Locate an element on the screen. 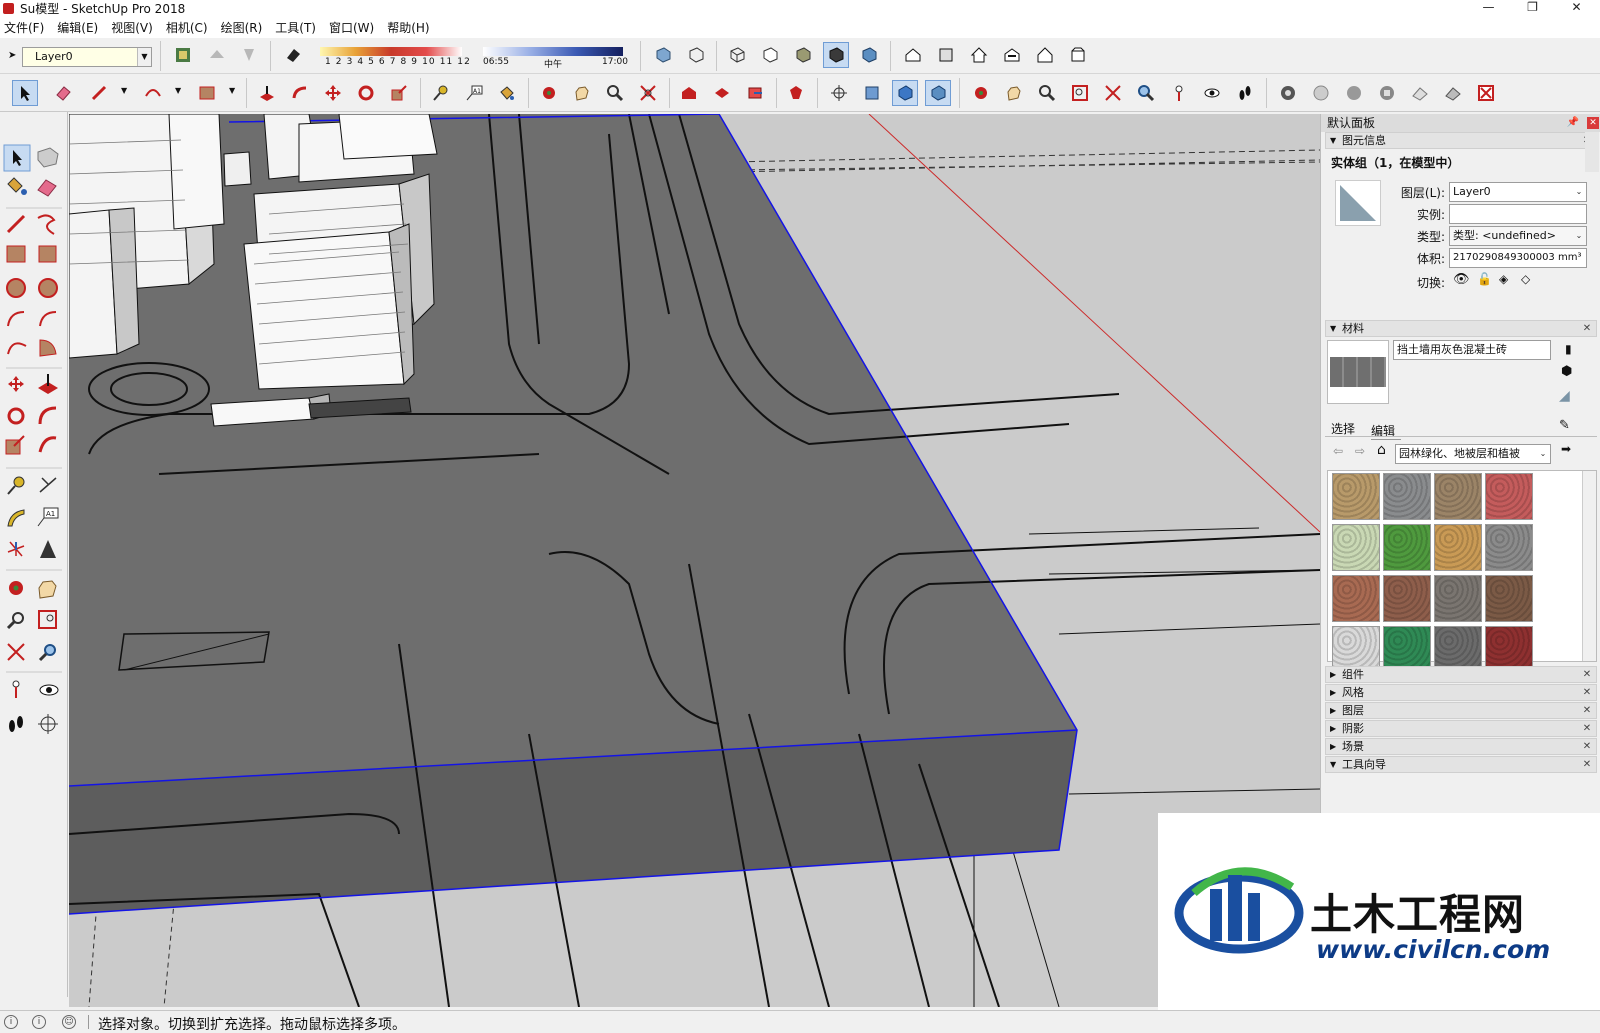 This screenshot has height=1033, width=1600. polygon-tool-icon is located at coordinates (48, 288).